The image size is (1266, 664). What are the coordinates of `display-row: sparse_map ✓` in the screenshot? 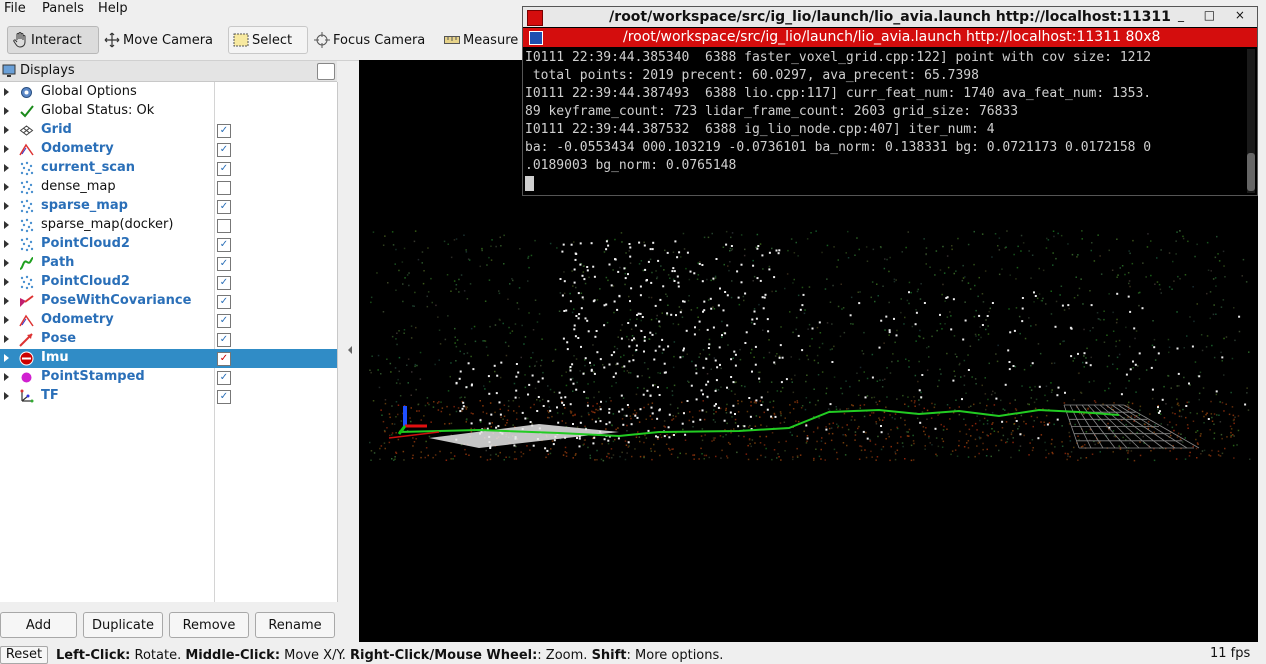 It's located at (168, 206).